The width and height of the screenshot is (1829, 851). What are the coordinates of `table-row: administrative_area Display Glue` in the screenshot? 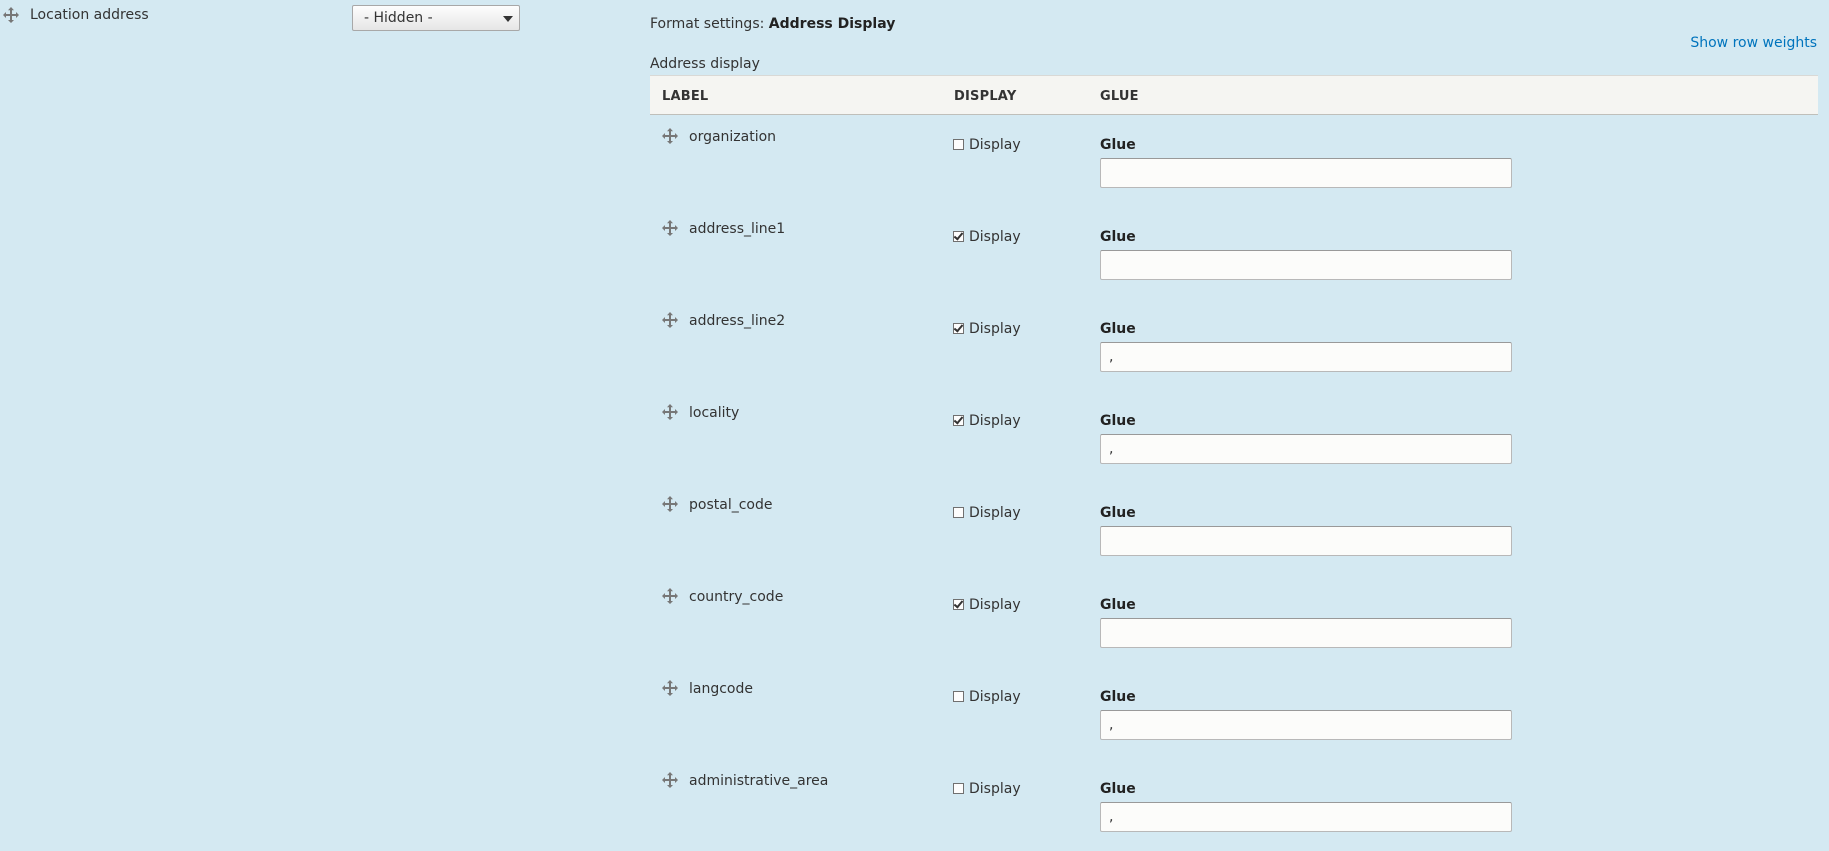 It's located at (1234, 805).